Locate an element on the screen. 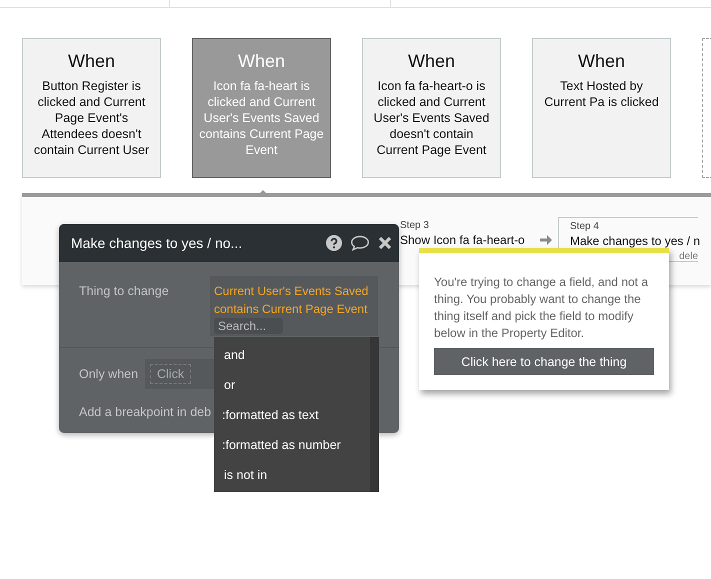 The height and width of the screenshot is (579, 711). expression-text: Current User's Events Saved contains Current Page Event is located at coordinates (292, 300).